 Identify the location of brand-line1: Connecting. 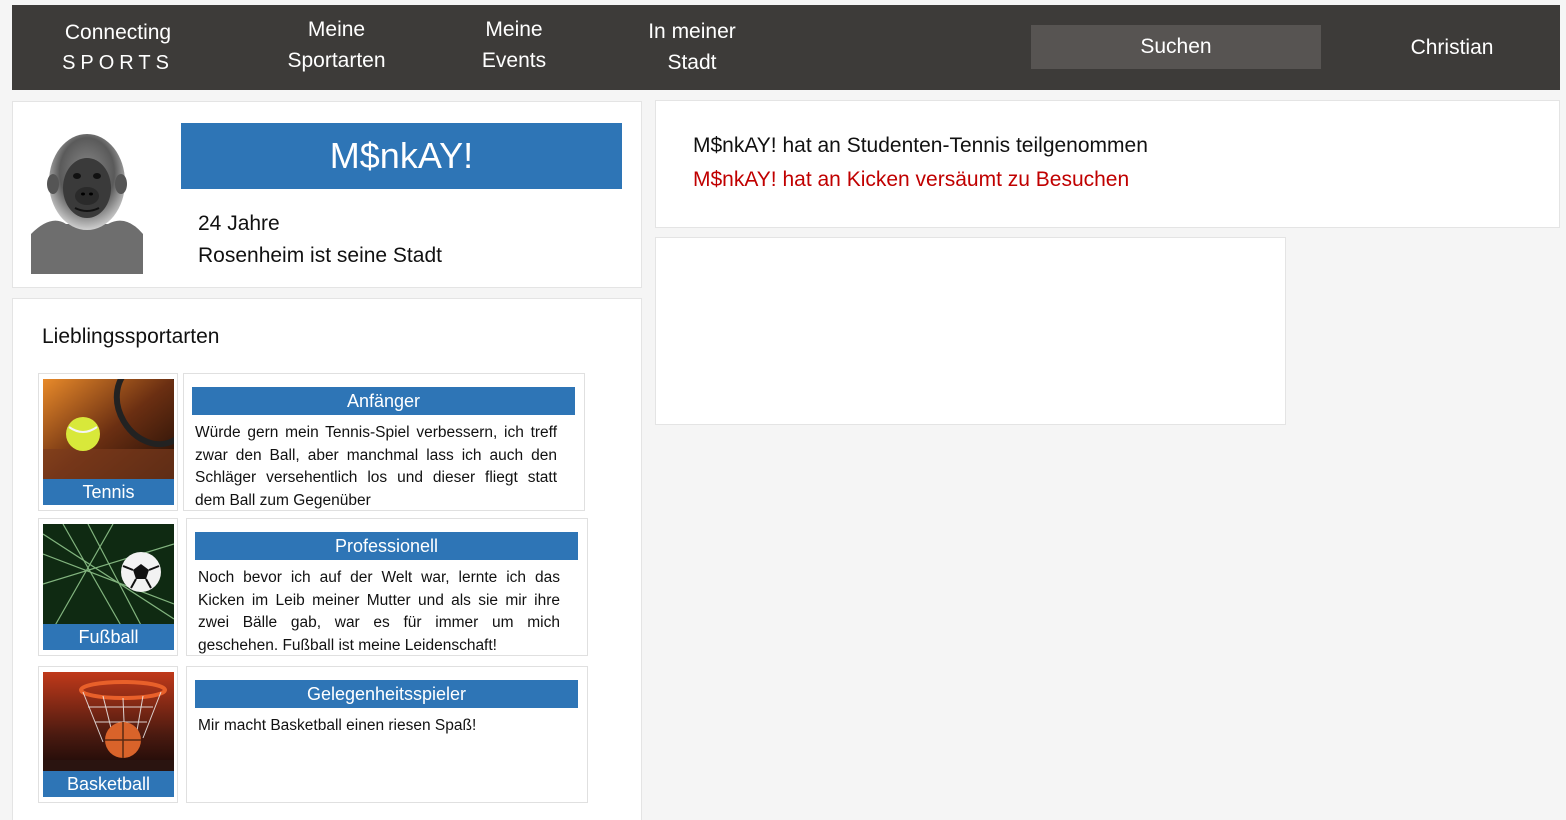
(118, 32).